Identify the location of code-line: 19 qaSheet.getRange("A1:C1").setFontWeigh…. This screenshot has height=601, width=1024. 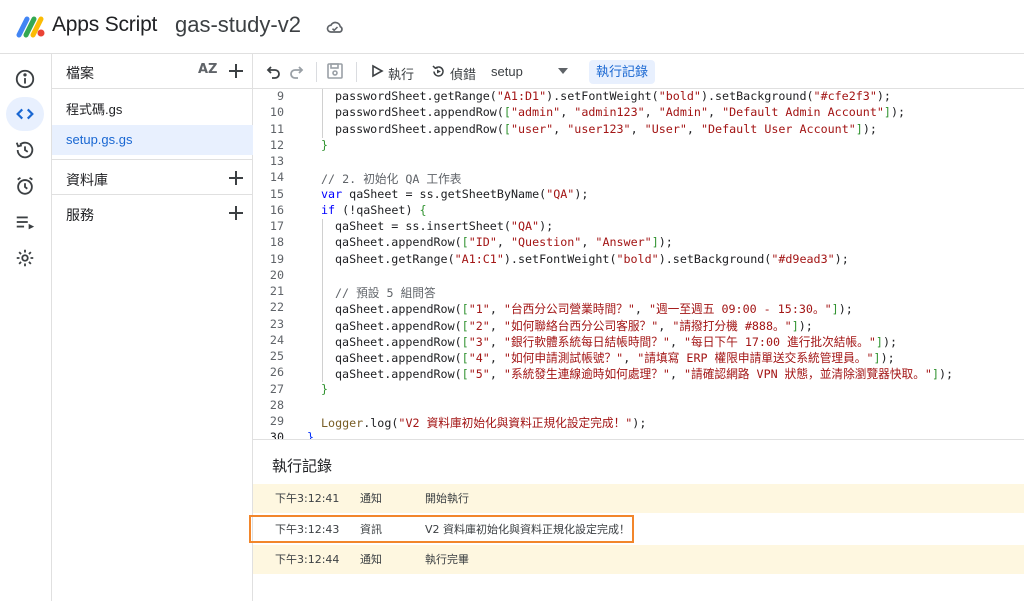
(638, 259).